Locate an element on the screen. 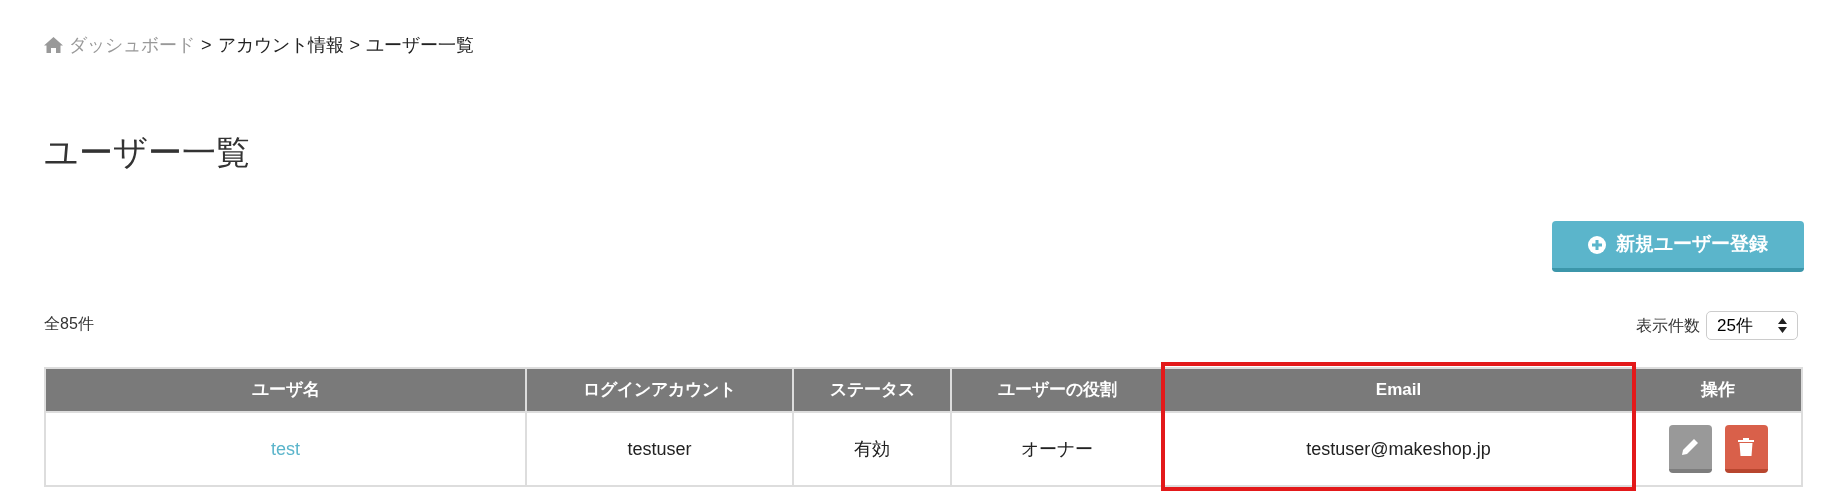  breadcrumb-item: ユーザー一覧 is located at coordinates (420, 45).